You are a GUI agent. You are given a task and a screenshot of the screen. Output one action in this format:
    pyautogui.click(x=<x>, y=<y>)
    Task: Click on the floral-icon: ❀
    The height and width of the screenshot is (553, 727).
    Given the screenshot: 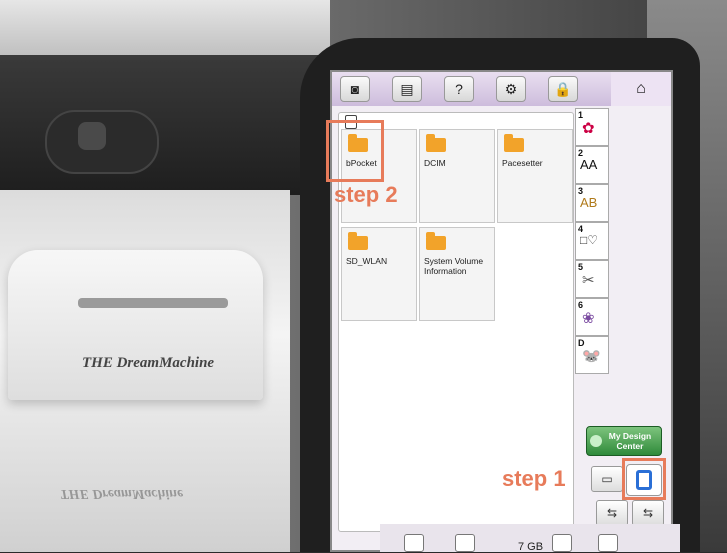 What is the action you would take?
    pyautogui.click(x=588, y=318)
    